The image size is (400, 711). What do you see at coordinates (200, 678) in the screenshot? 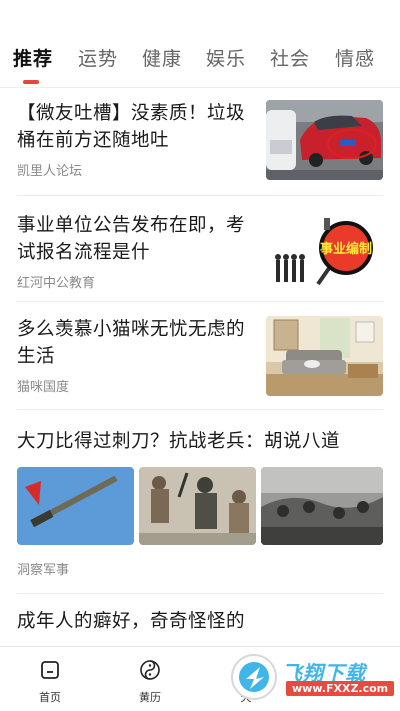
I see `bottom-nav: 首页 黄历 天 飞翔下载 www.FXXZ.com` at bounding box center [200, 678].